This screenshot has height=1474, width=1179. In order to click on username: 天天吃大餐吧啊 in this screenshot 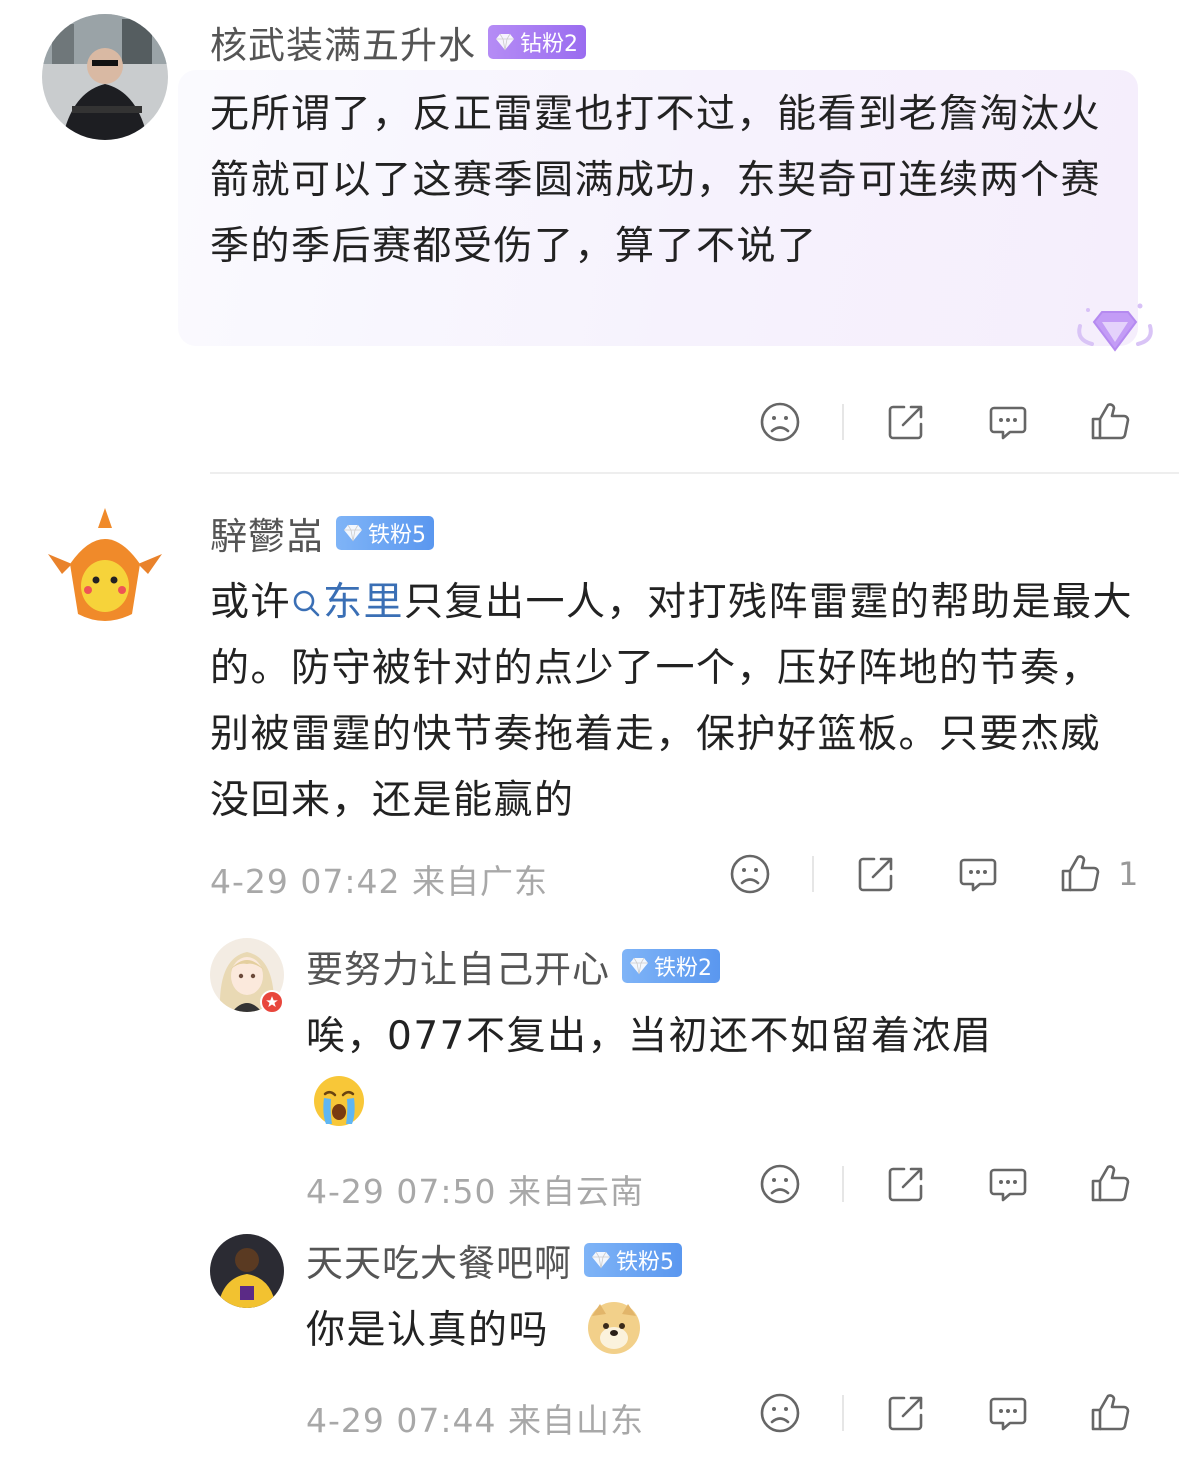, I will do `click(439, 1260)`.